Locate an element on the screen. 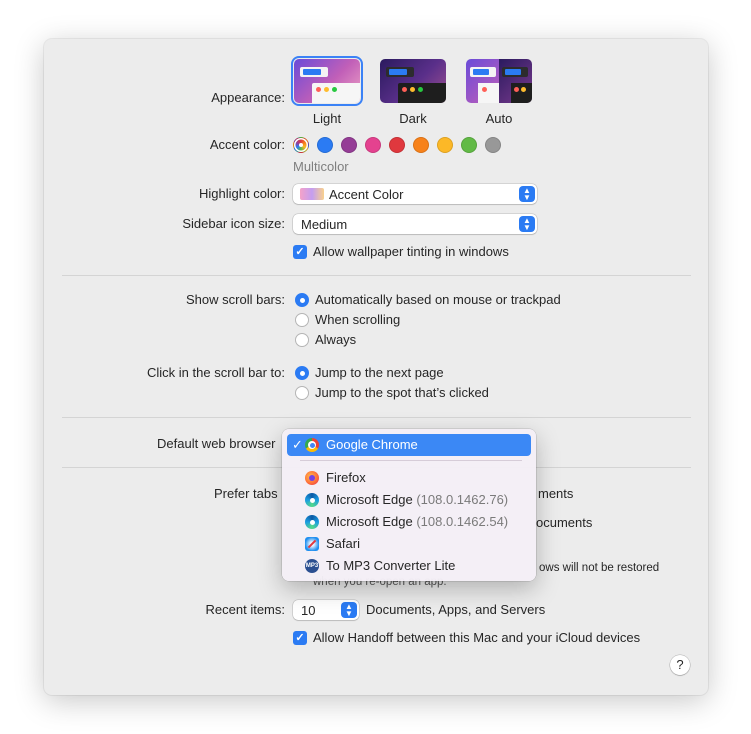 The width and height of the screenshot is (751, 734). menu-item-firefox: Firefox is located at coordinates (409, 478).